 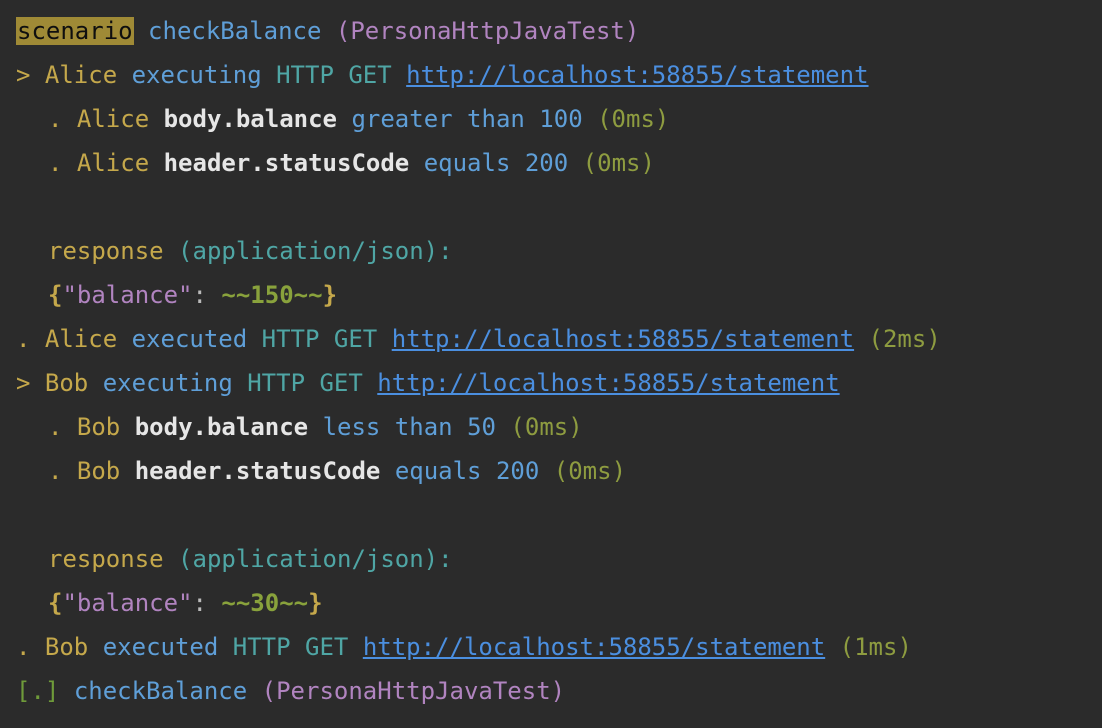 I want to click on scenario-name: checkBalance, so click(x=235, y=31).